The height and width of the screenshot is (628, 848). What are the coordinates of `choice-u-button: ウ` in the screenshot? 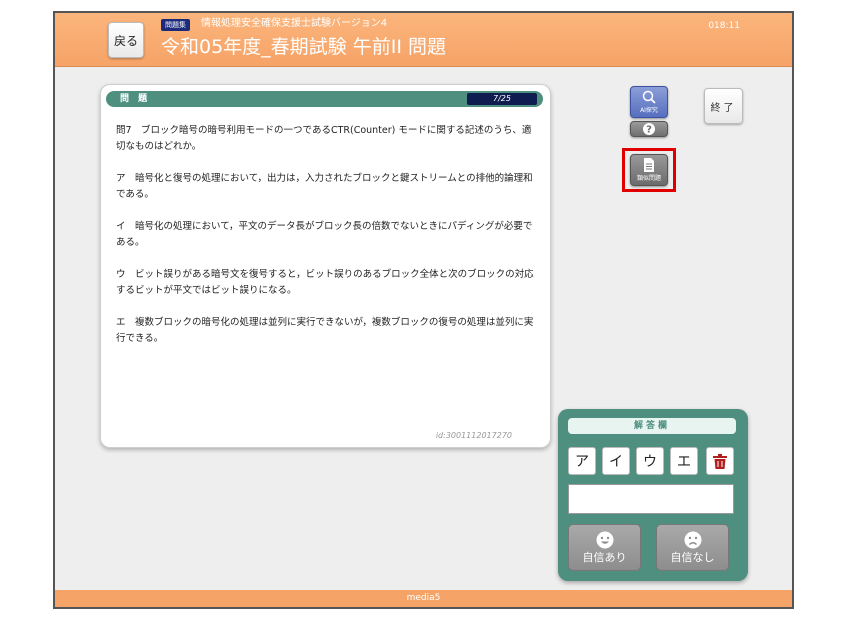 It's located at (650, 461).